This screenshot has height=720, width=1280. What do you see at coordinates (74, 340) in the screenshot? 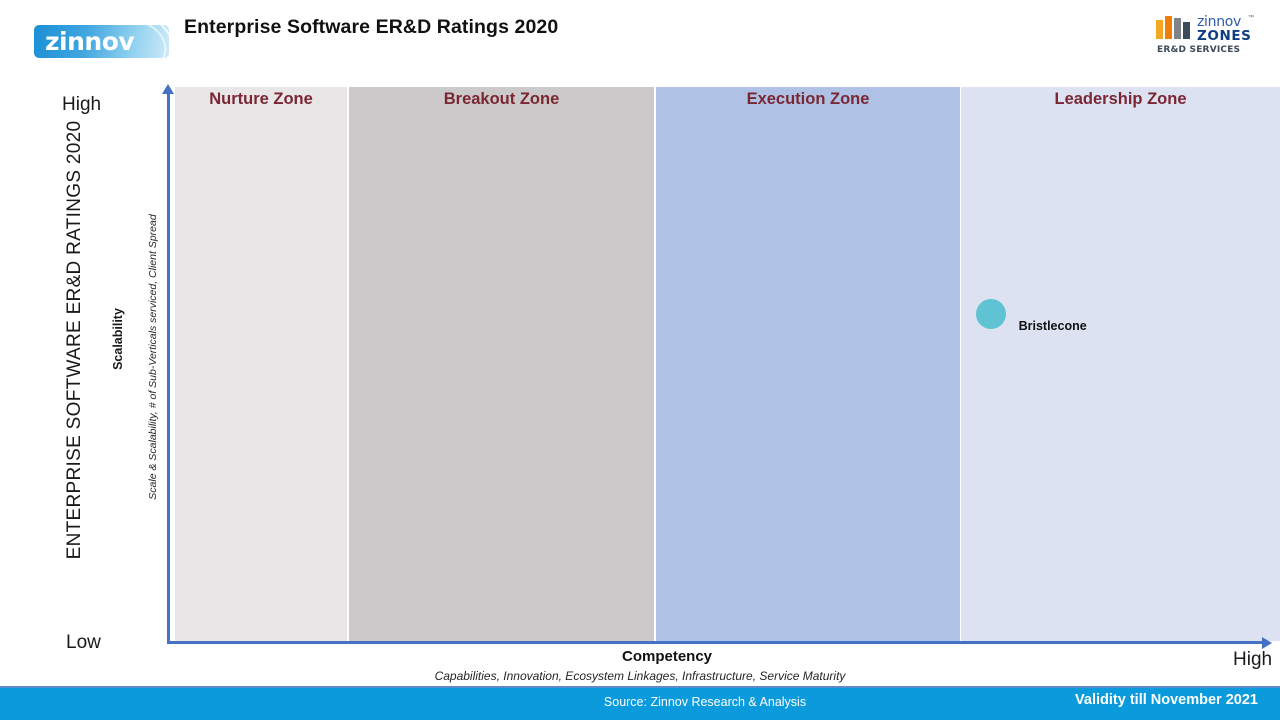
I see `y-axis-title: ENTERPRISE SOFTWARE ER&D RATINGS 2020` at bounding box center [74, 340].